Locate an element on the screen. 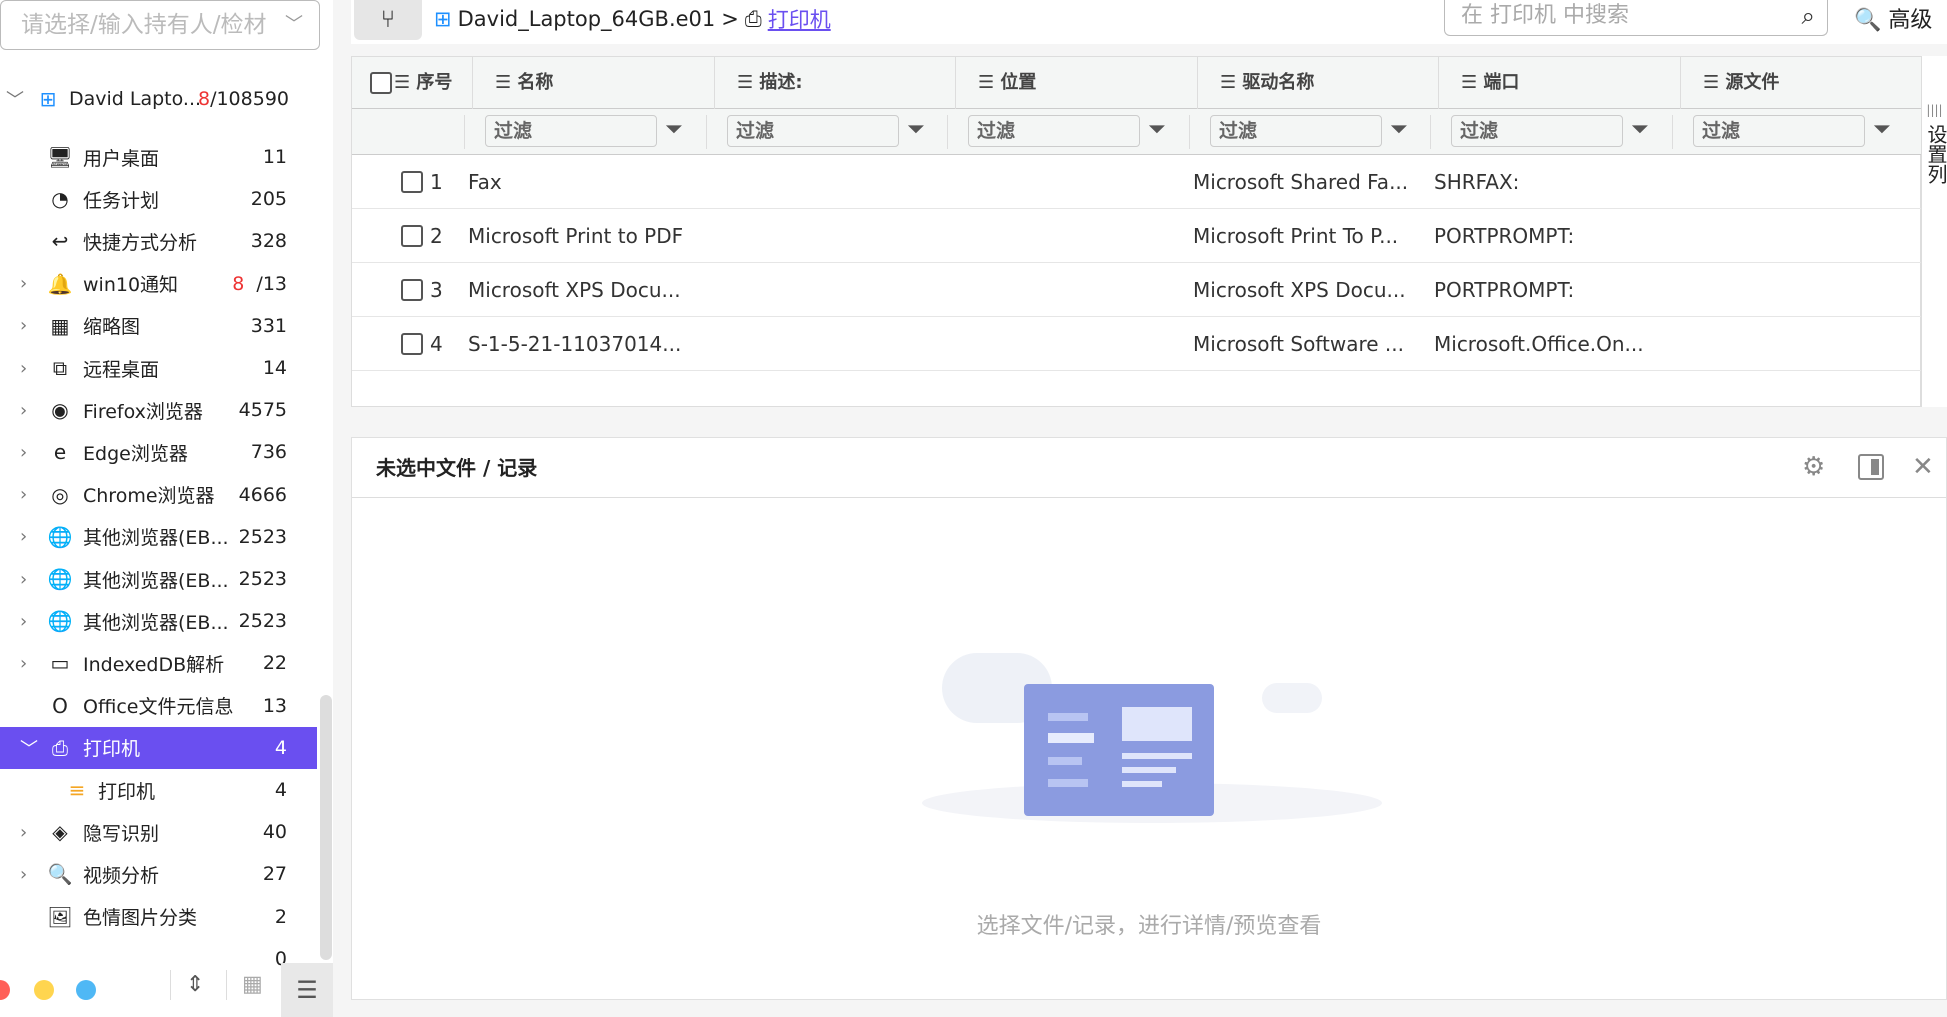 This screenshot has height=1017, width=1947. column-settings-button: |||| 设置列 is located at coordinates (1934, 231).